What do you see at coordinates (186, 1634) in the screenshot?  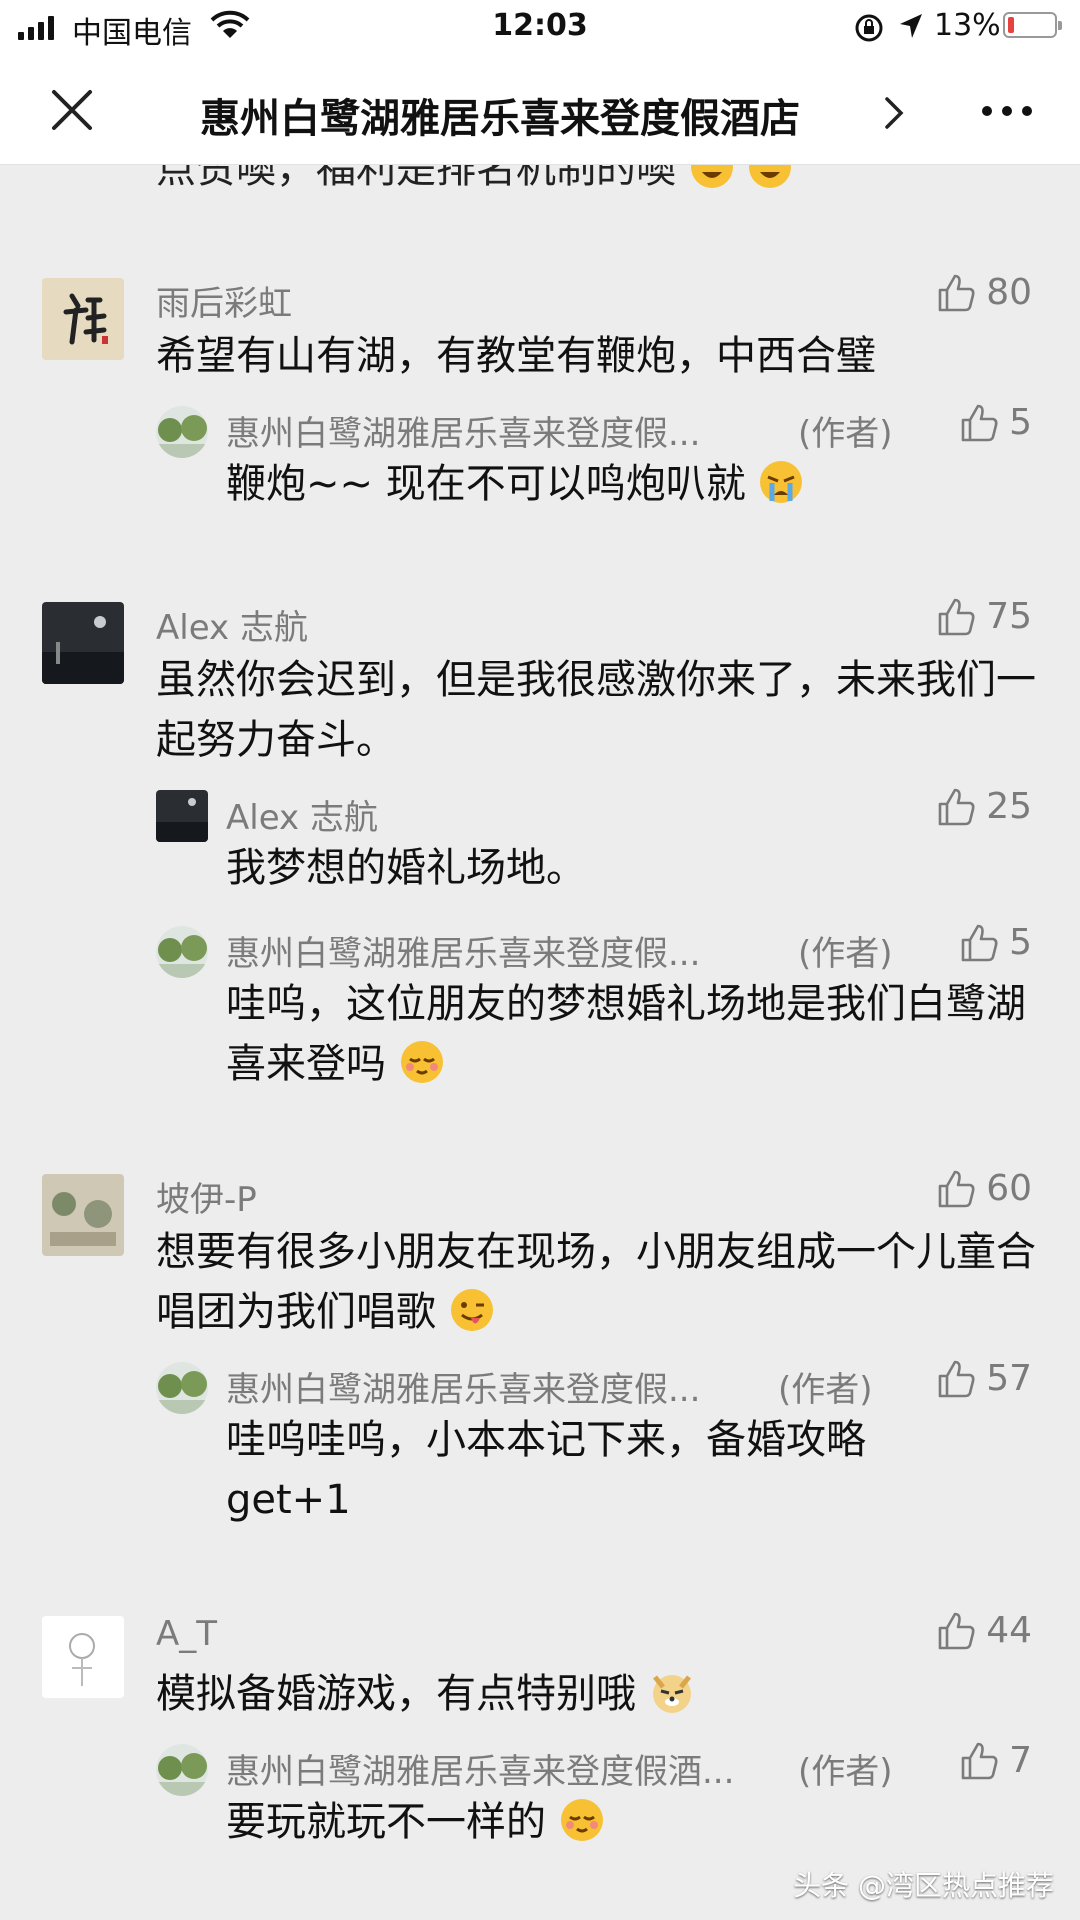 I see `comment-author: A_T` at bounding box center [186, 1634].